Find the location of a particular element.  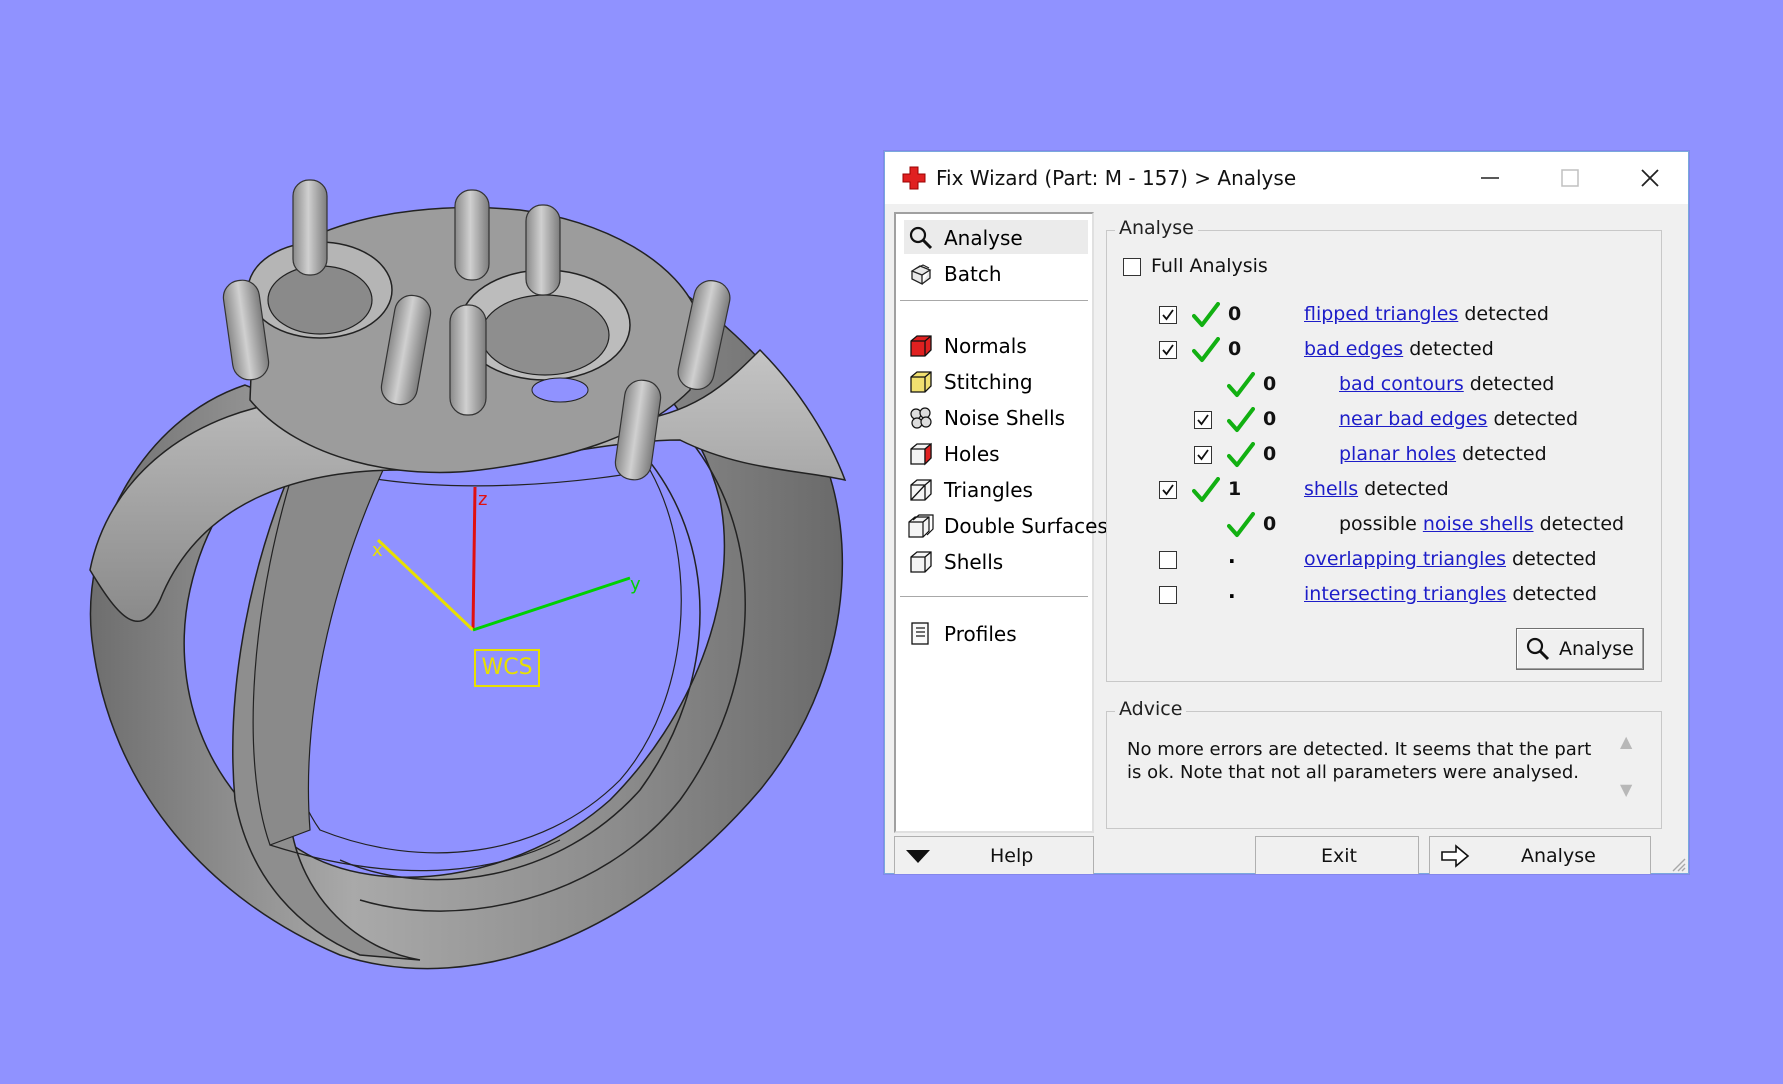

full-analysis-checkbox is located at coordinates (1132, 267).